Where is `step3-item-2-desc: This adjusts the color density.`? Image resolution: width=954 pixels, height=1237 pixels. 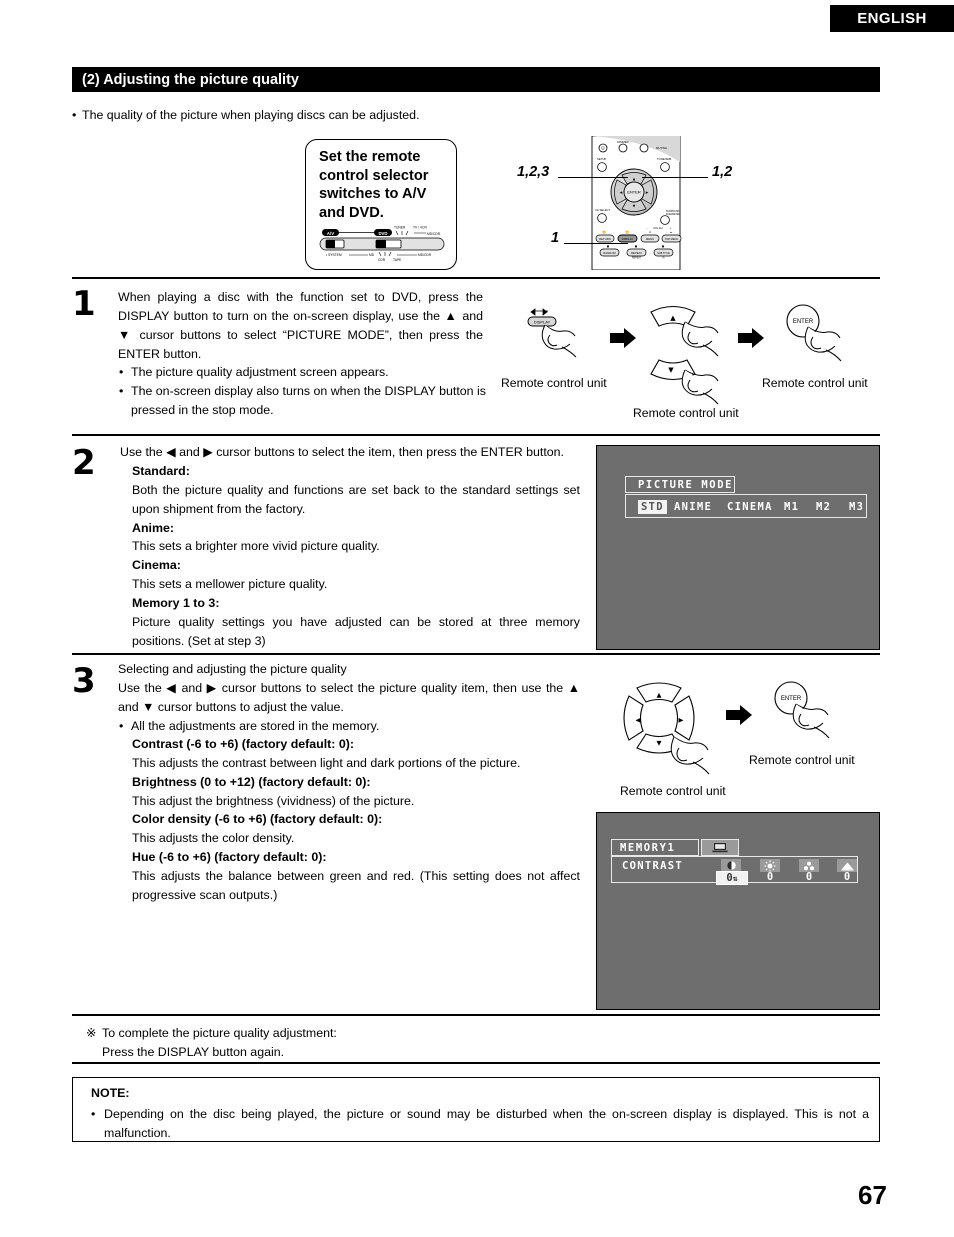 step3-item-2-desc: This adjusts the color density. is located at coordinates (213, 838).